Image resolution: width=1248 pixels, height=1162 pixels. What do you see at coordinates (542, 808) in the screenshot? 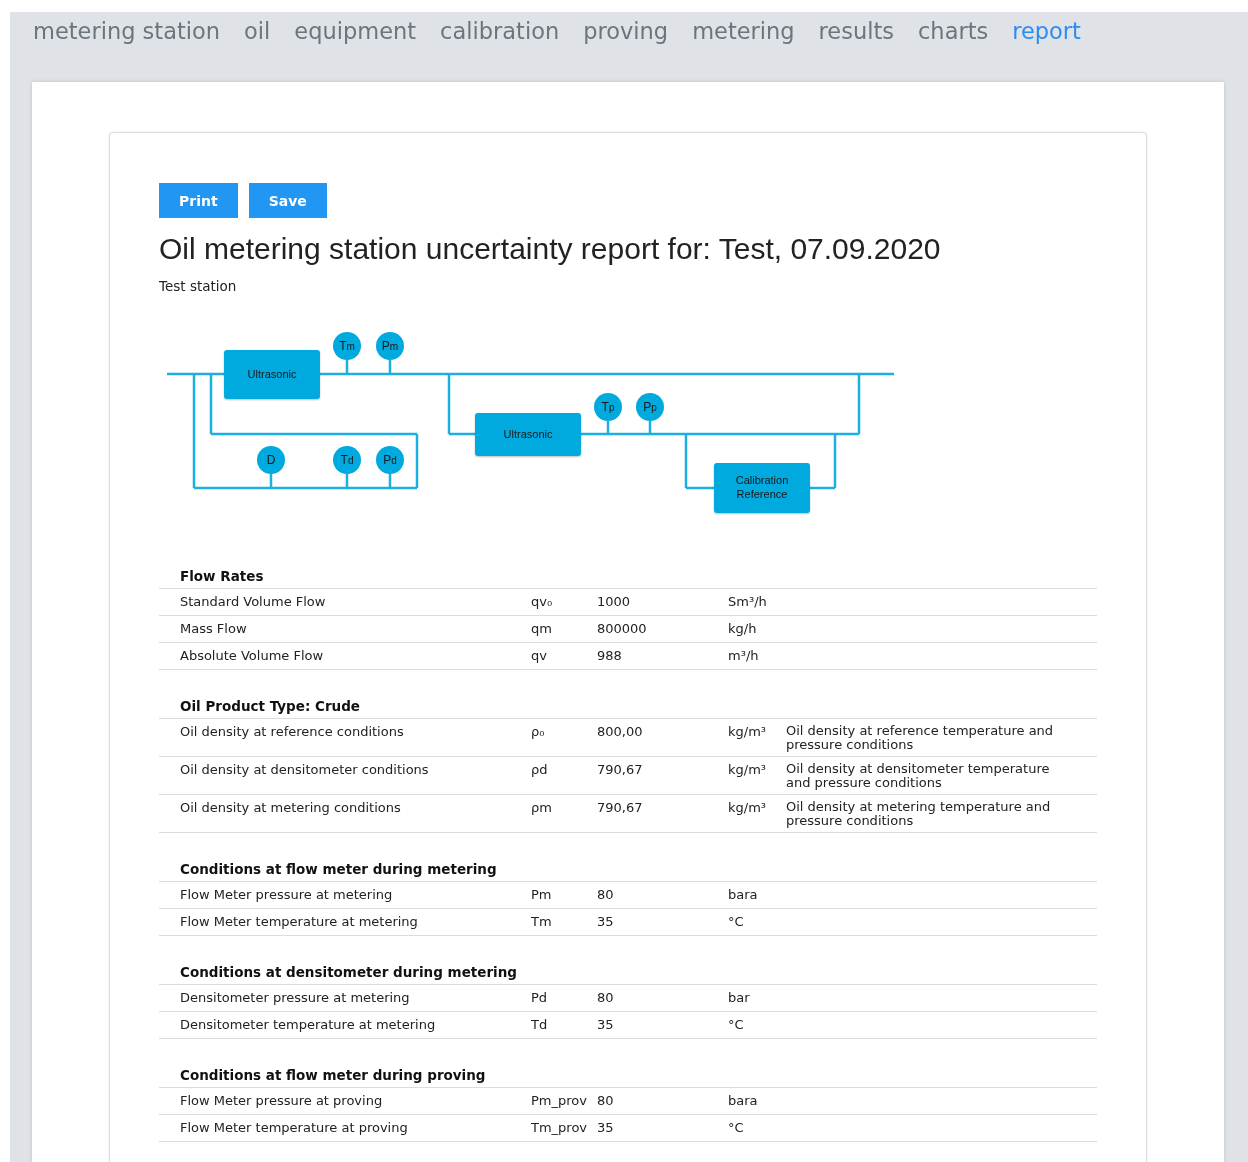
I see `symbol-cell-text: ρm` at bounding box center [542, 808].